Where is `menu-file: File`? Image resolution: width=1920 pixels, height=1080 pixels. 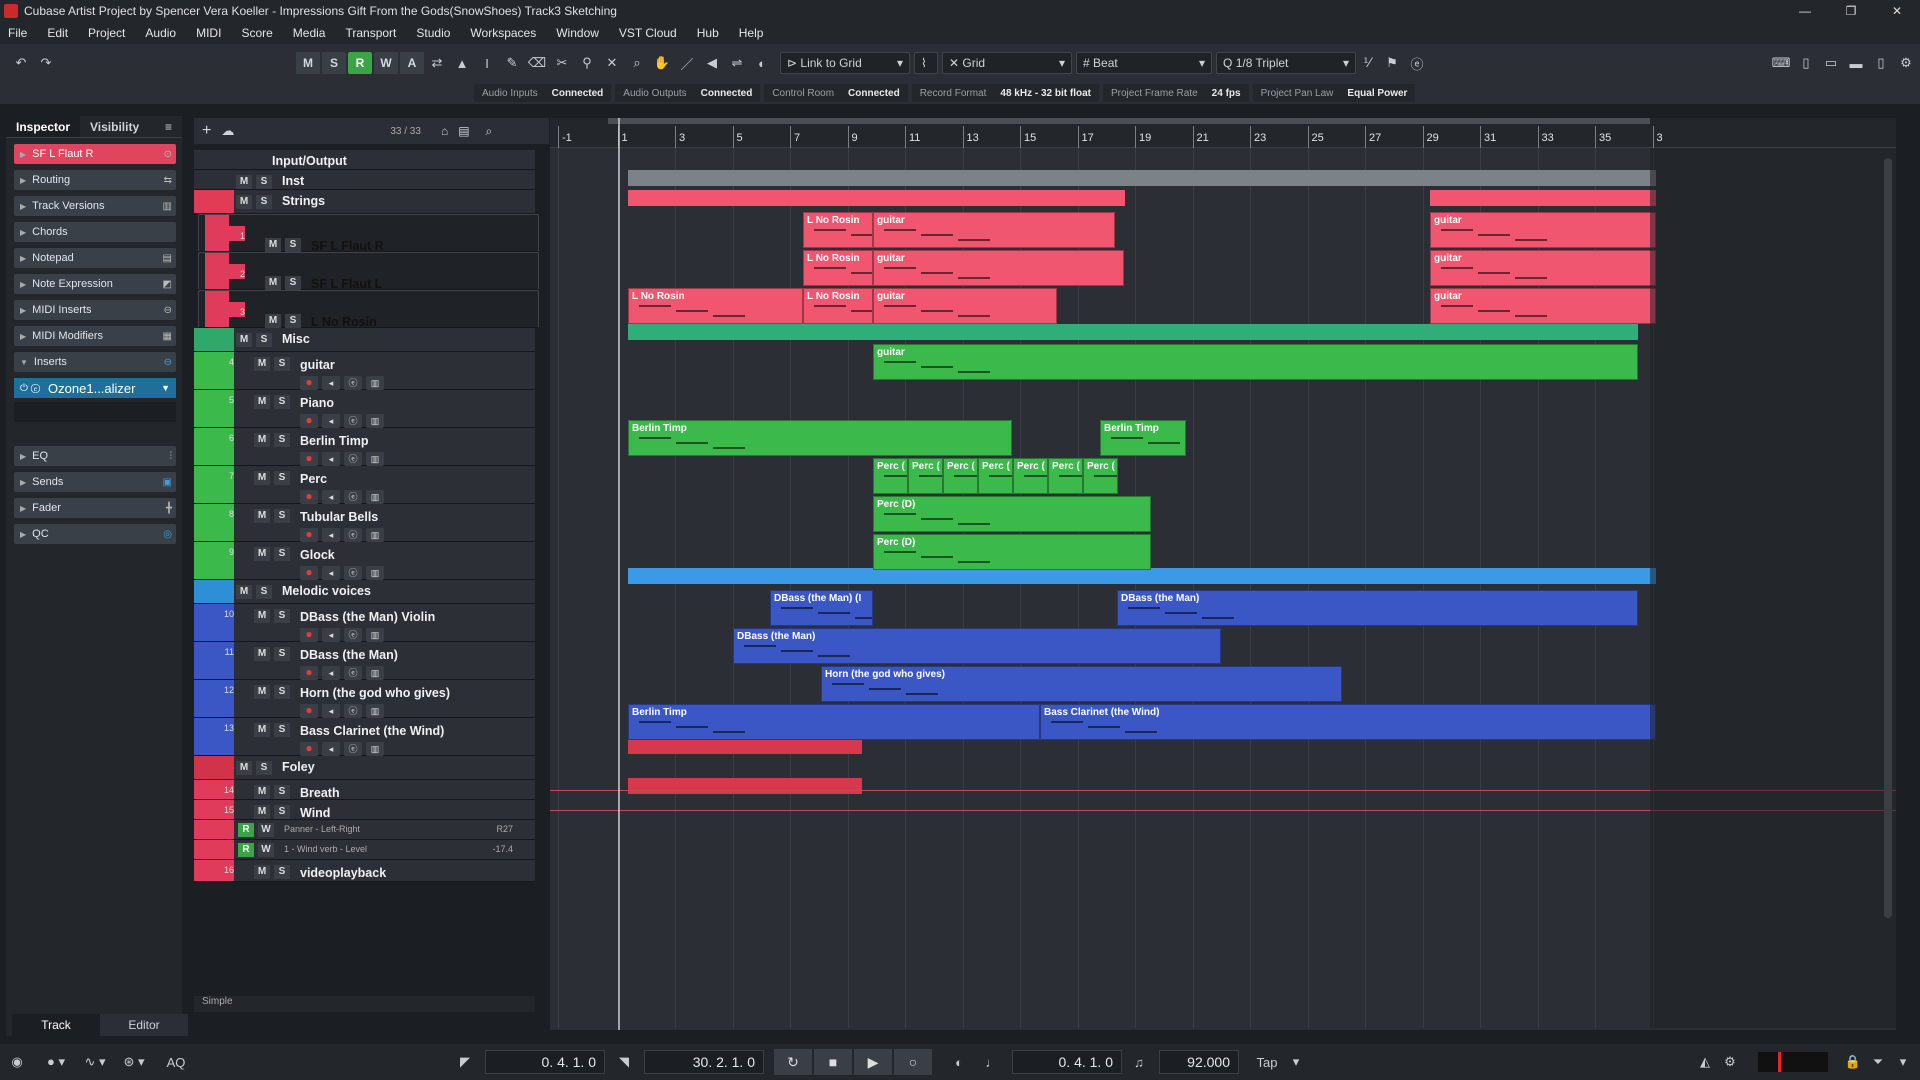 menu-file: File is located at coordinates (17, 33).